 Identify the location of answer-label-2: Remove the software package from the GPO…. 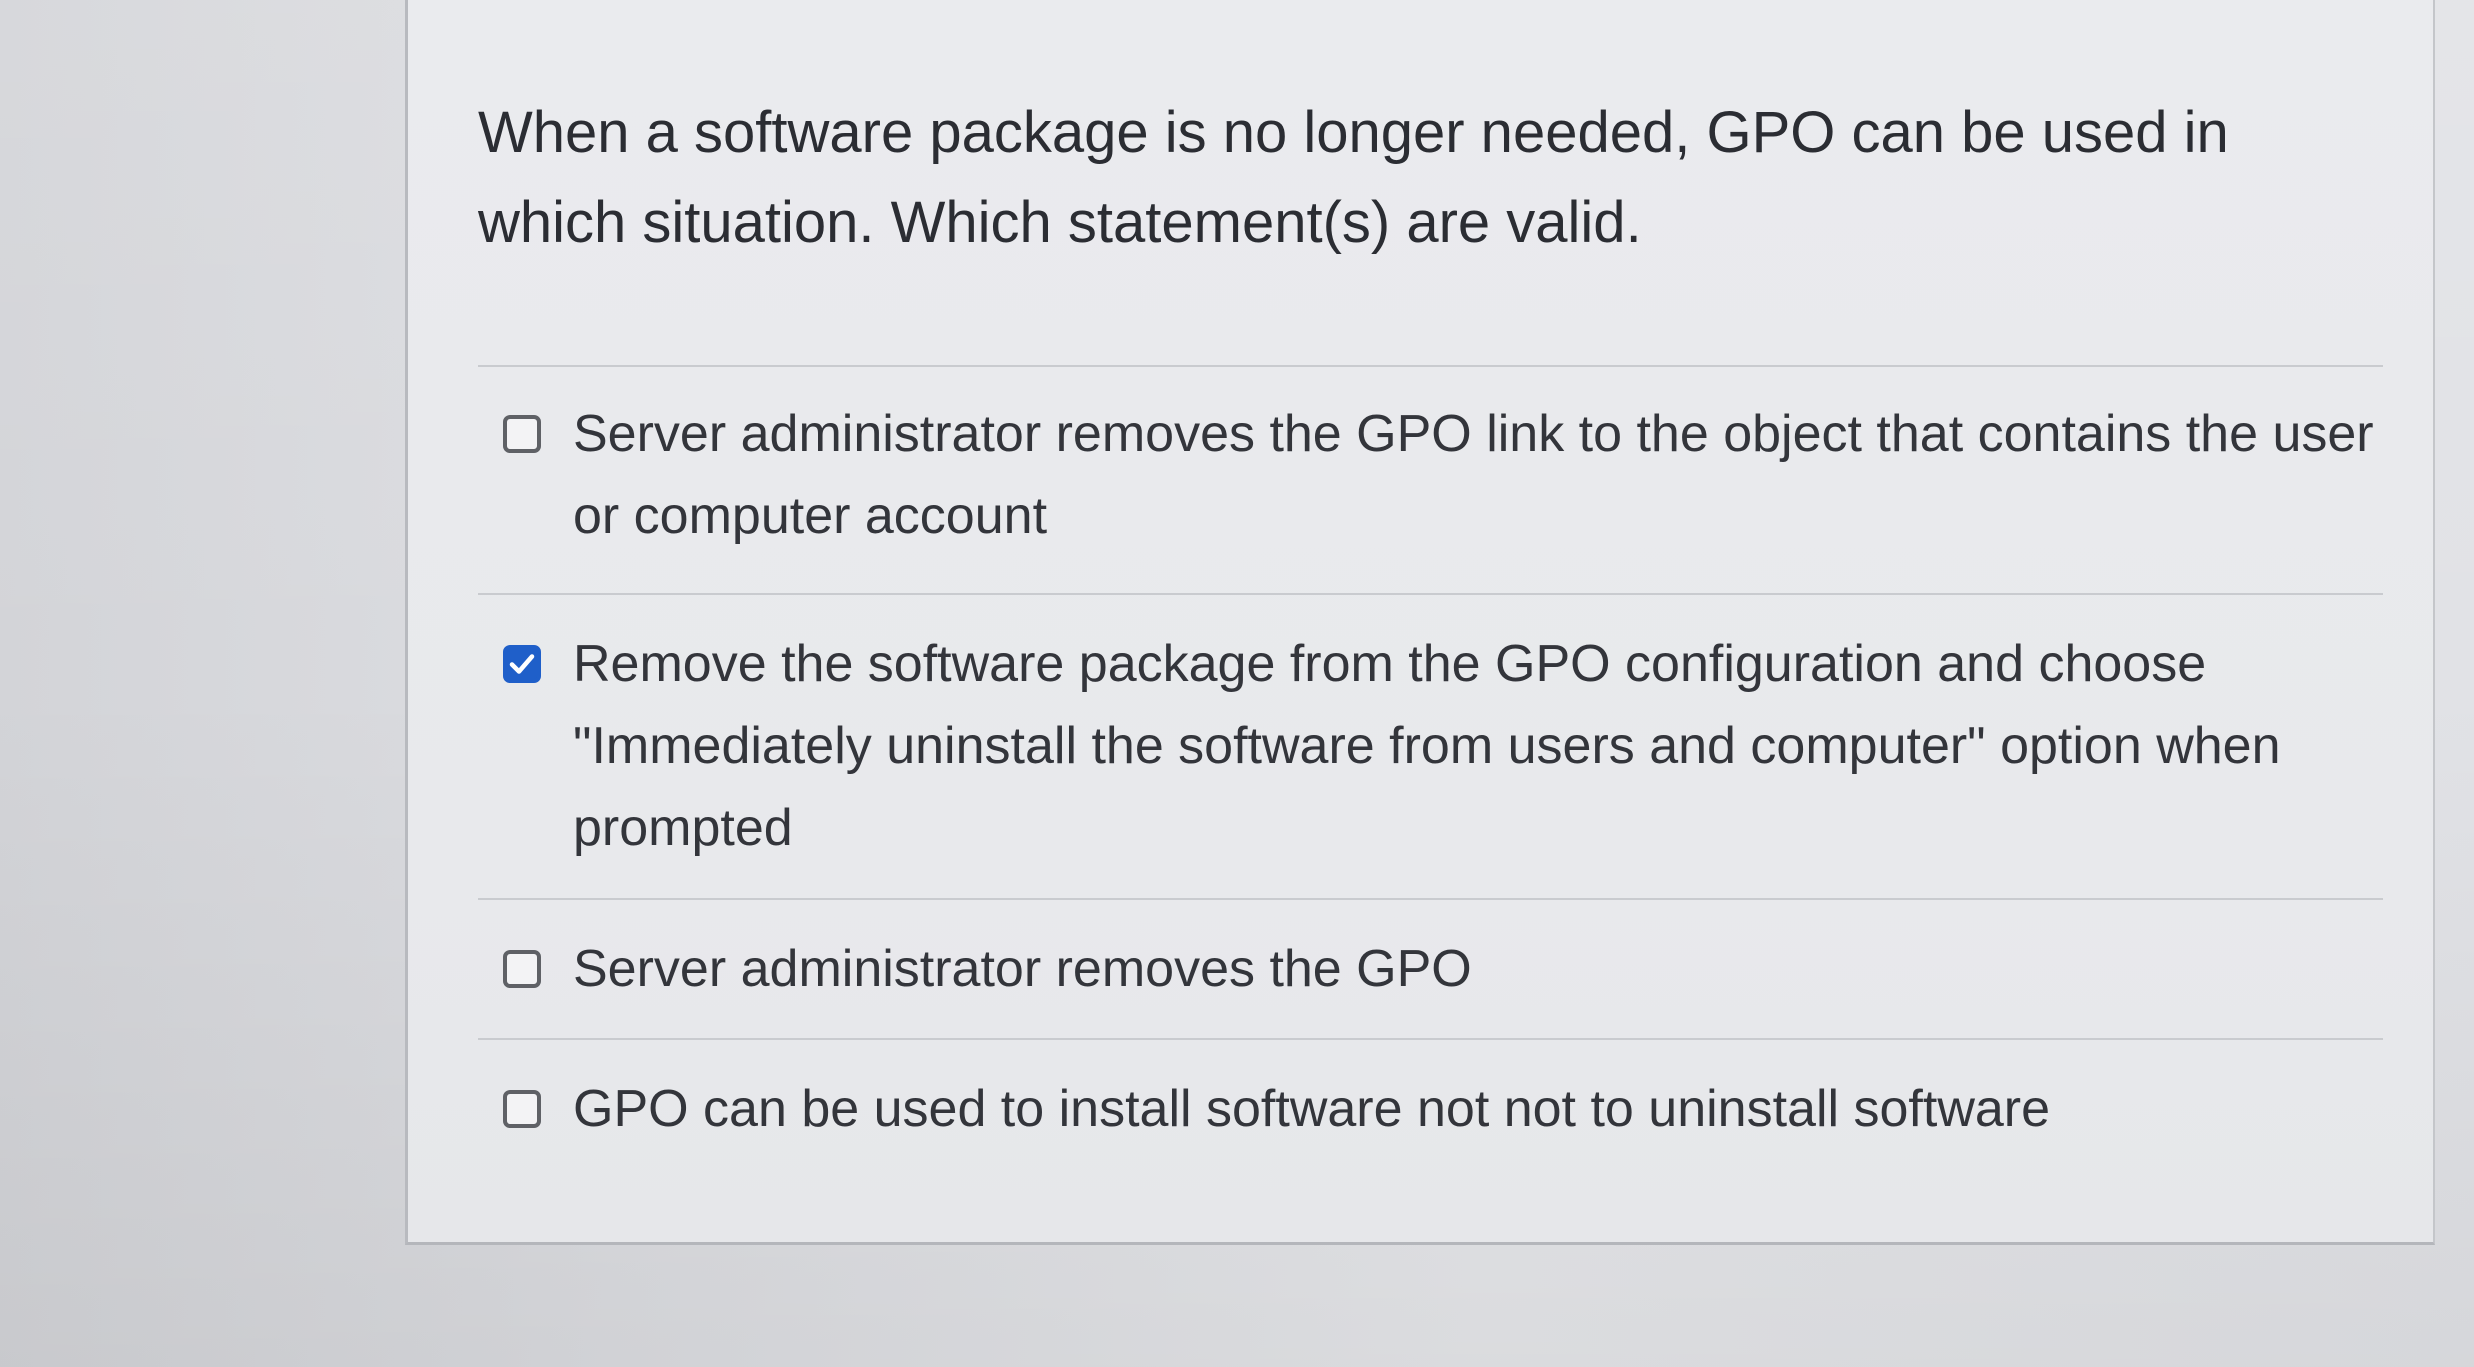
(1478, 746).